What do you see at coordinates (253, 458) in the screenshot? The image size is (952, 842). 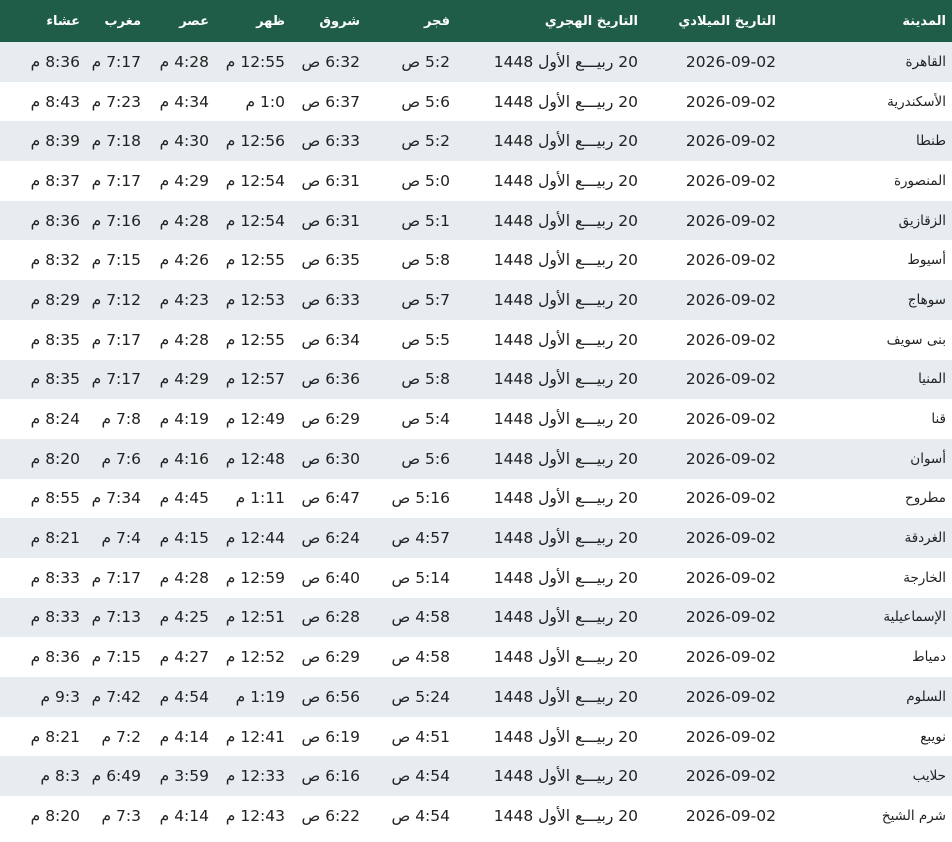 I see `cell-dhuhr: 12:48 م` at bounding box center [253, 458].